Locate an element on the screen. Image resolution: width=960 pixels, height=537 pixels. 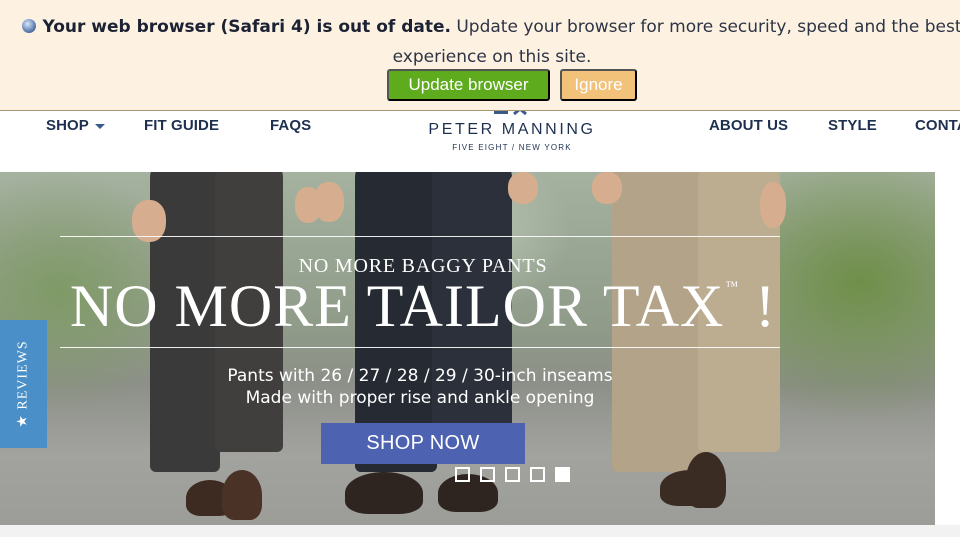
nav-fit-guide: FIT GUIDE is located at coordinates (181, 125).